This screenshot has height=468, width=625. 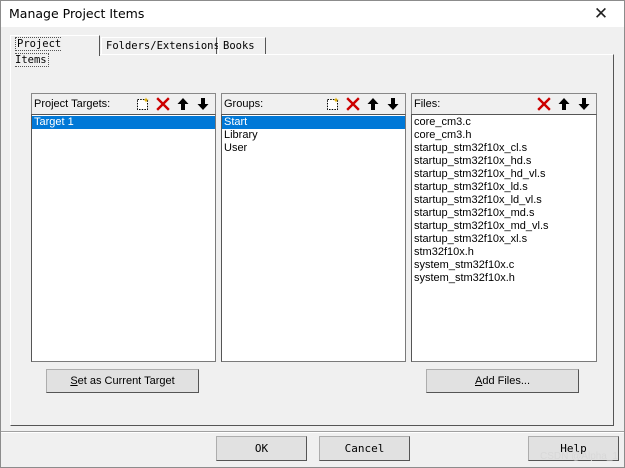 What do you see at coordinates (364, 448) in the screenshot?
I see `cancel-button: Cancel` at bounding box center [364, 448].